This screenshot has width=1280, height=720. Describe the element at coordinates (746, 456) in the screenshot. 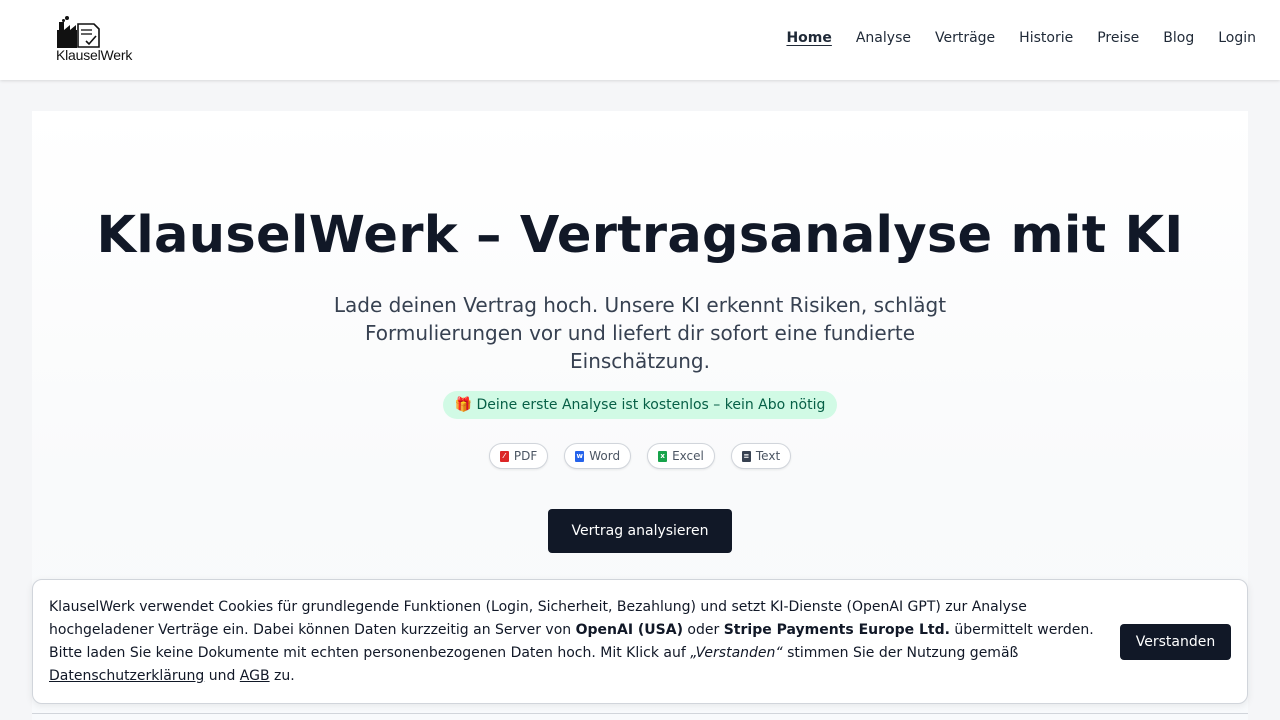

I see `text-file-icon: ≡` at that location.